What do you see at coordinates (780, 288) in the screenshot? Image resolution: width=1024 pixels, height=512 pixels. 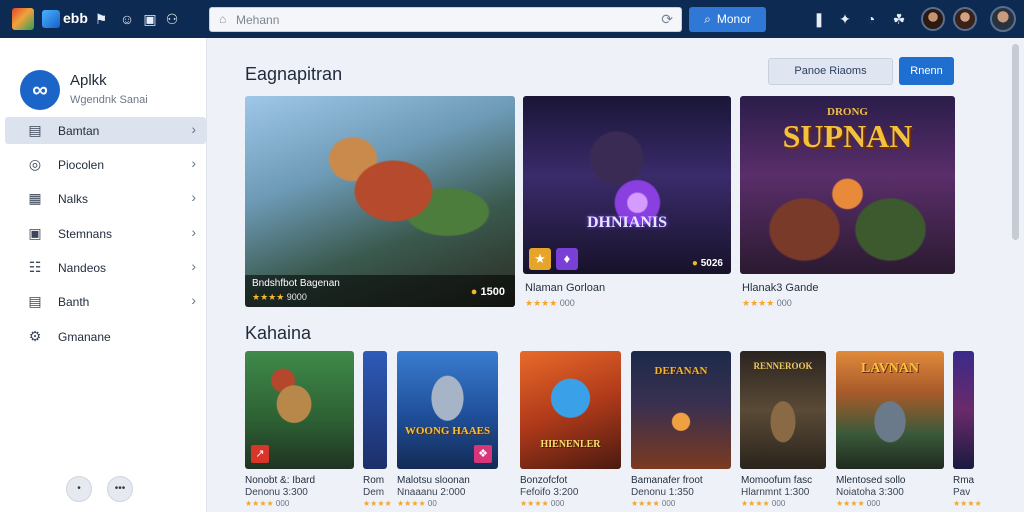 I see `featured-card-caption: Hlanak3 Gande` at bounding box center [780, 288].